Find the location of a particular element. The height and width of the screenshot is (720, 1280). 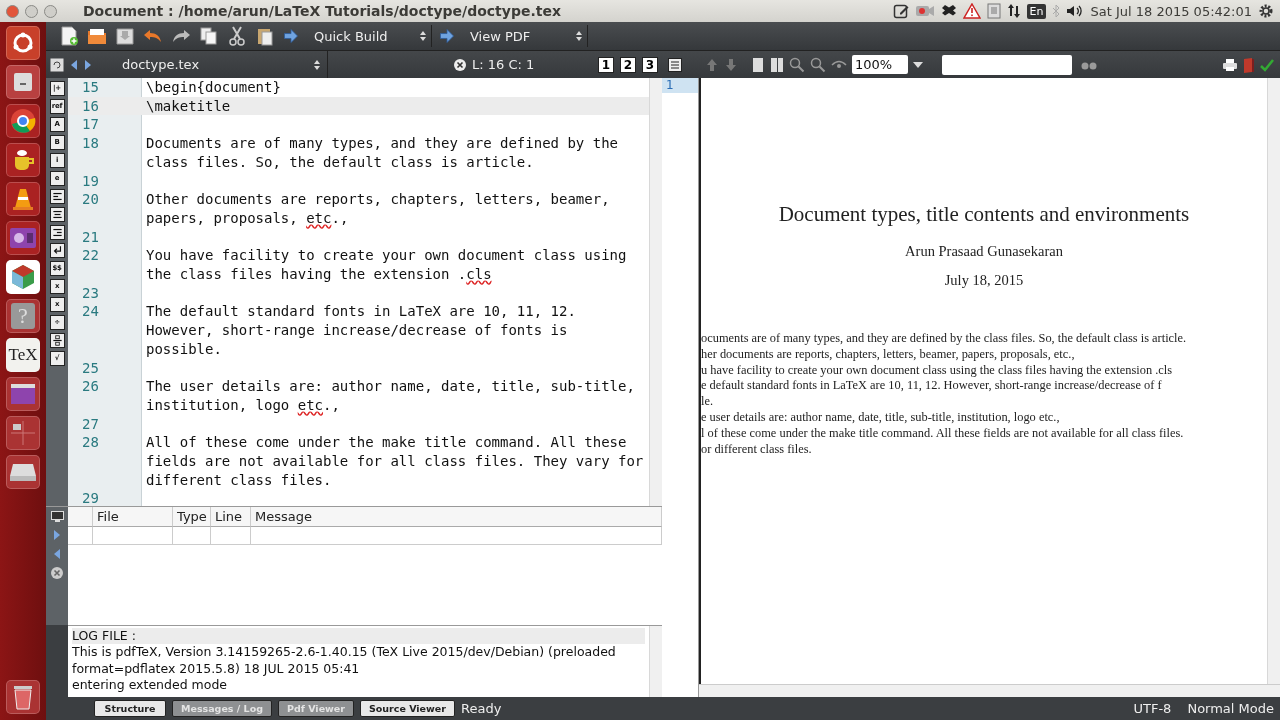

panel-toggle: Source Viewer is located at coordinates (407, 708).